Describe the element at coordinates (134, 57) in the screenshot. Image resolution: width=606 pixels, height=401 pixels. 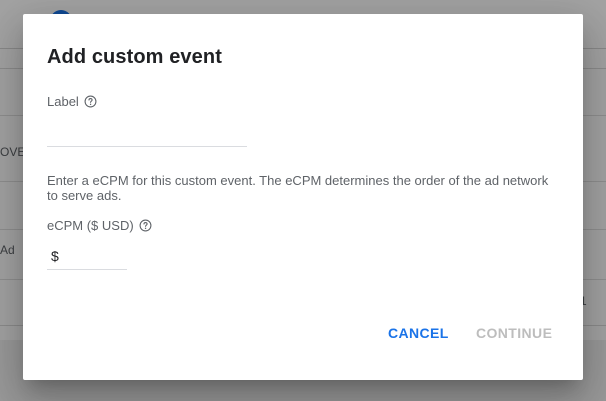
I see `dialog-title: Add custom event` at that location.